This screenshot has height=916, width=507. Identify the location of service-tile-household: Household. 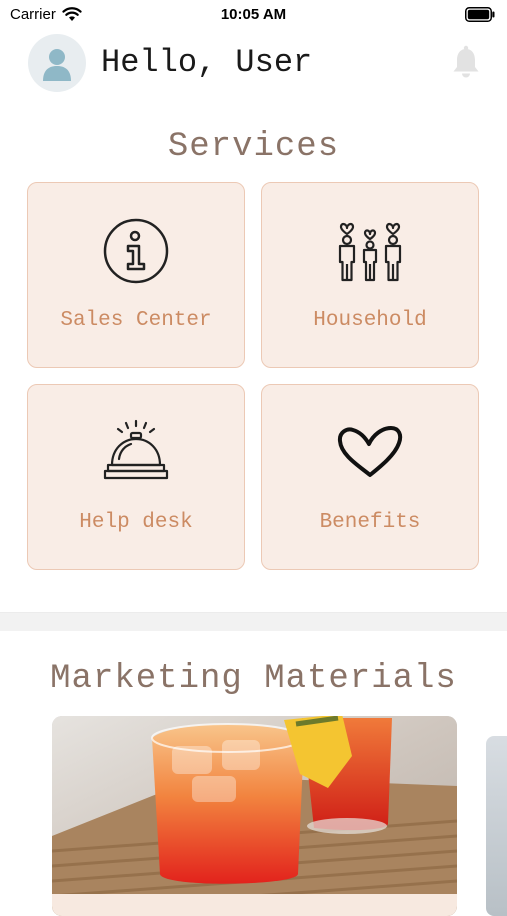
(370, 275).